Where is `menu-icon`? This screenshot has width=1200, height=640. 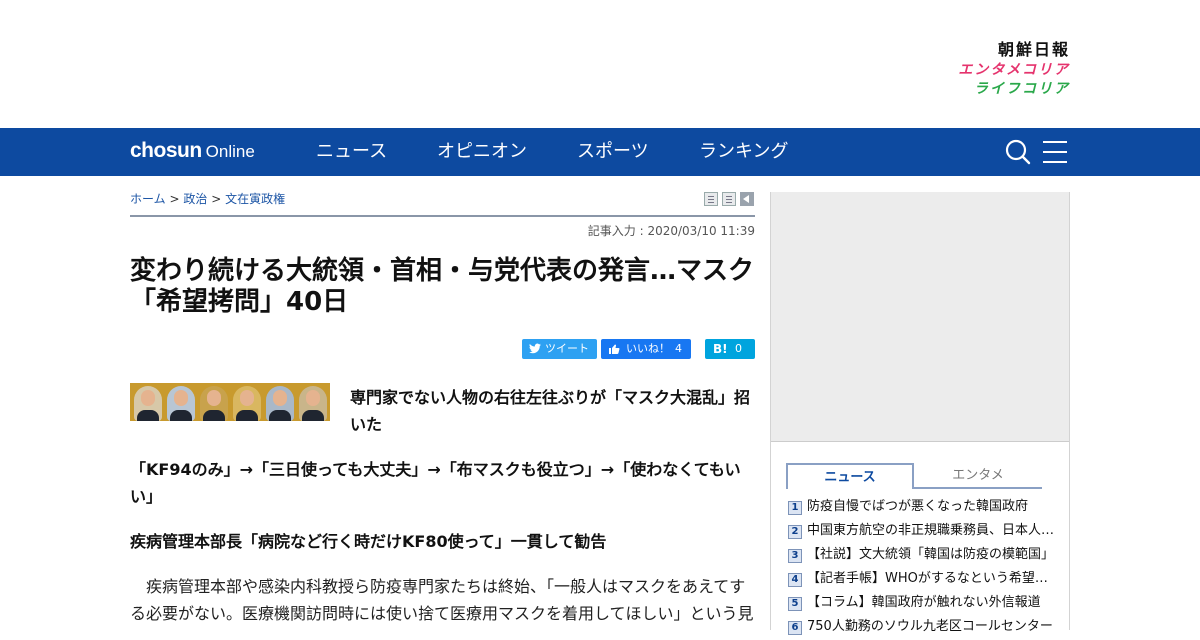
menu-icon is located at coordinates (1055, 152).